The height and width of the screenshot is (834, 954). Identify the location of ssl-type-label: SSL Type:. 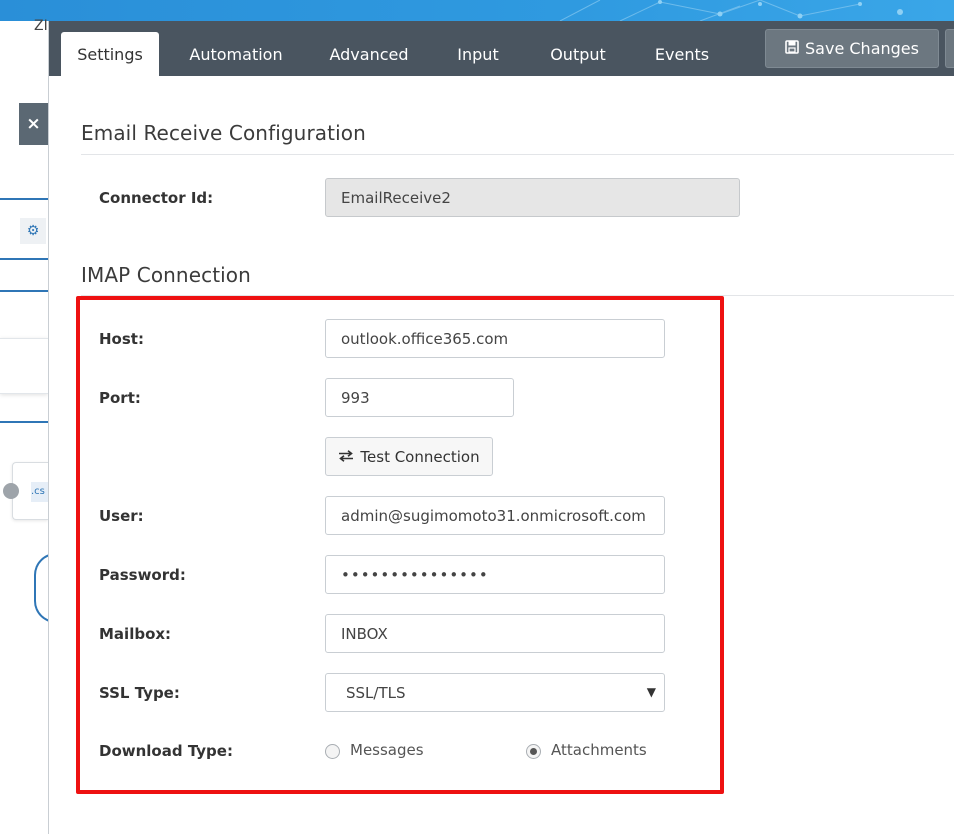
(139, 693).